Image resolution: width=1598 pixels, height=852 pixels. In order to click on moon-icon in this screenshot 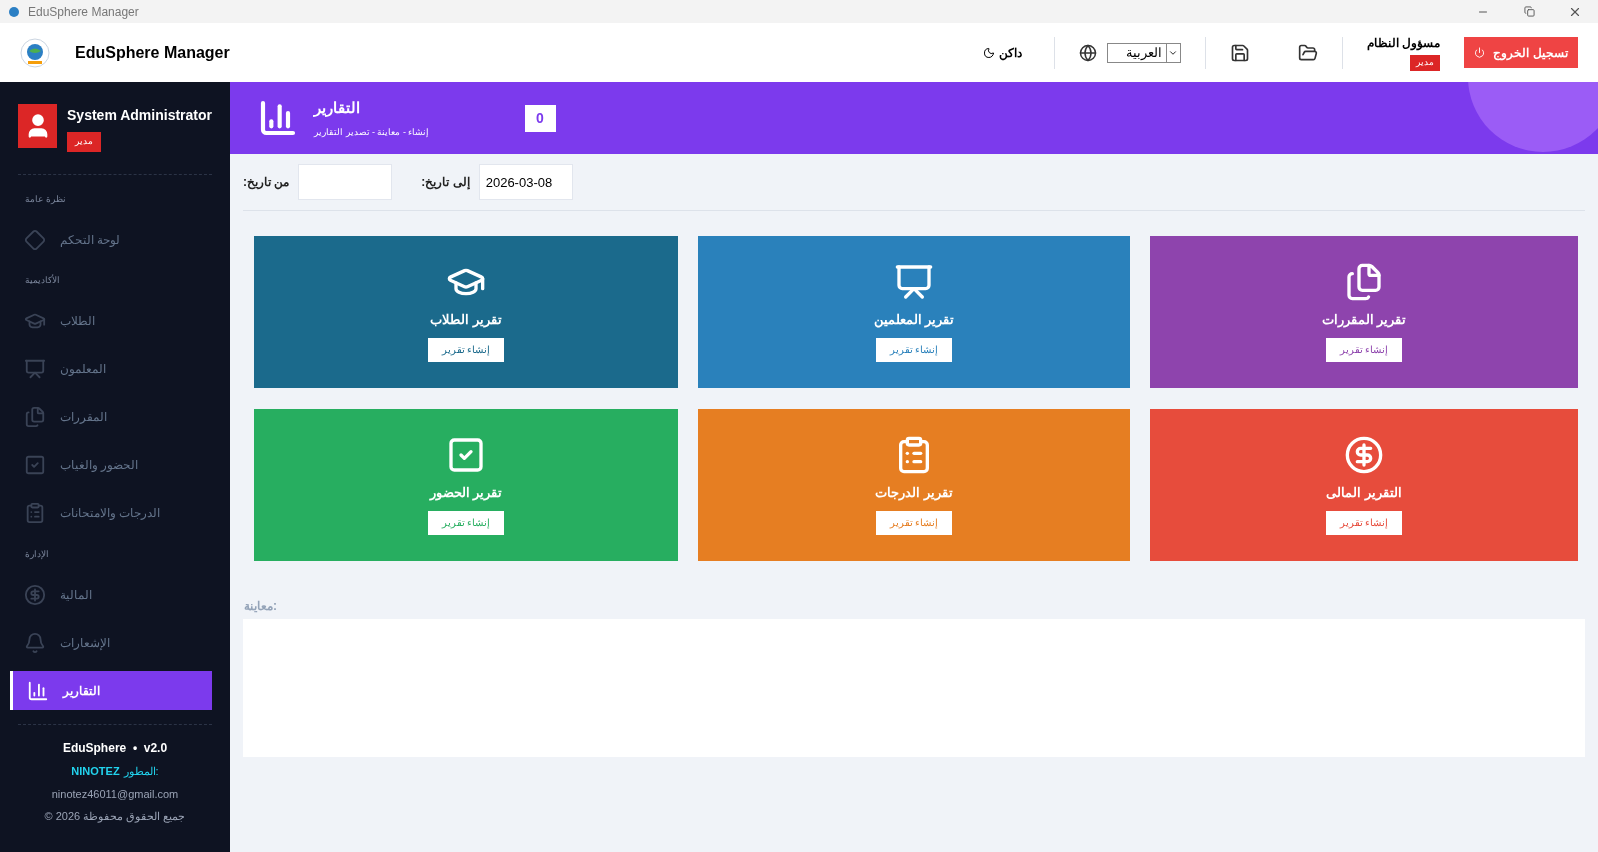, I will do `click(988, 52)`.